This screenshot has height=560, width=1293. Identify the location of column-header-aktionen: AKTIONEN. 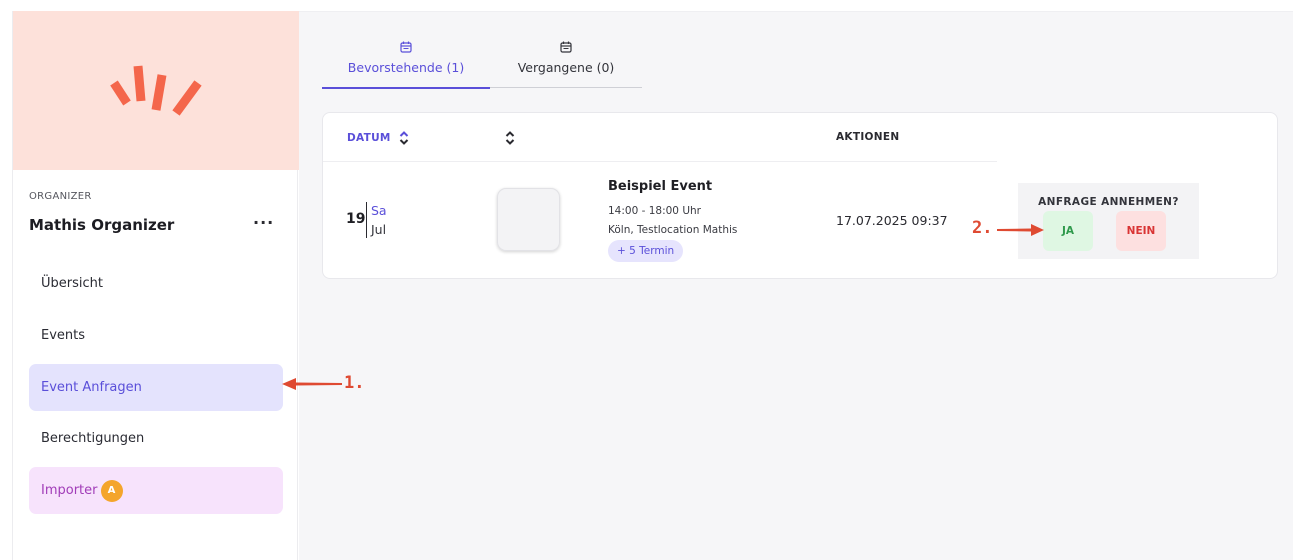
(868, 137).